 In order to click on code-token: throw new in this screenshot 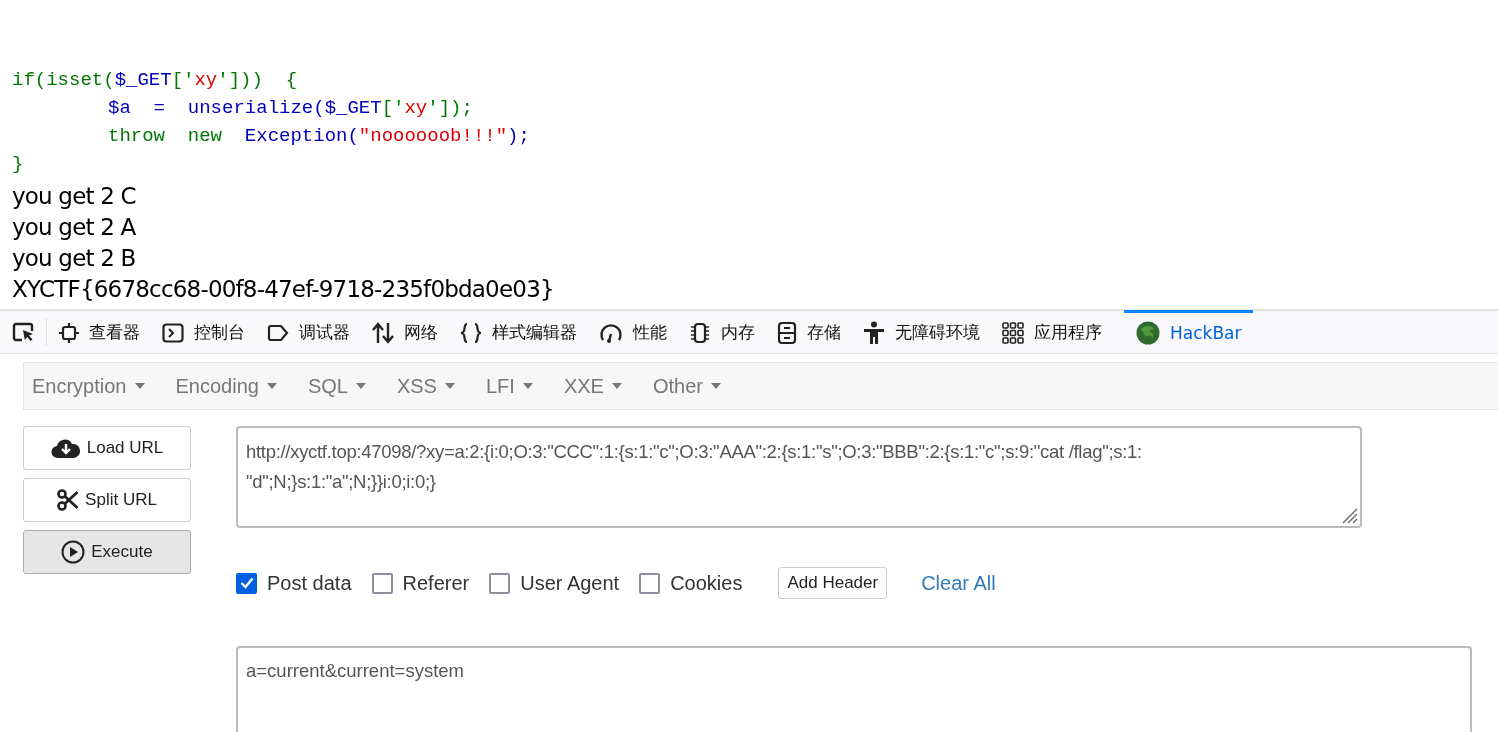, I will do `click(166, 136)`.